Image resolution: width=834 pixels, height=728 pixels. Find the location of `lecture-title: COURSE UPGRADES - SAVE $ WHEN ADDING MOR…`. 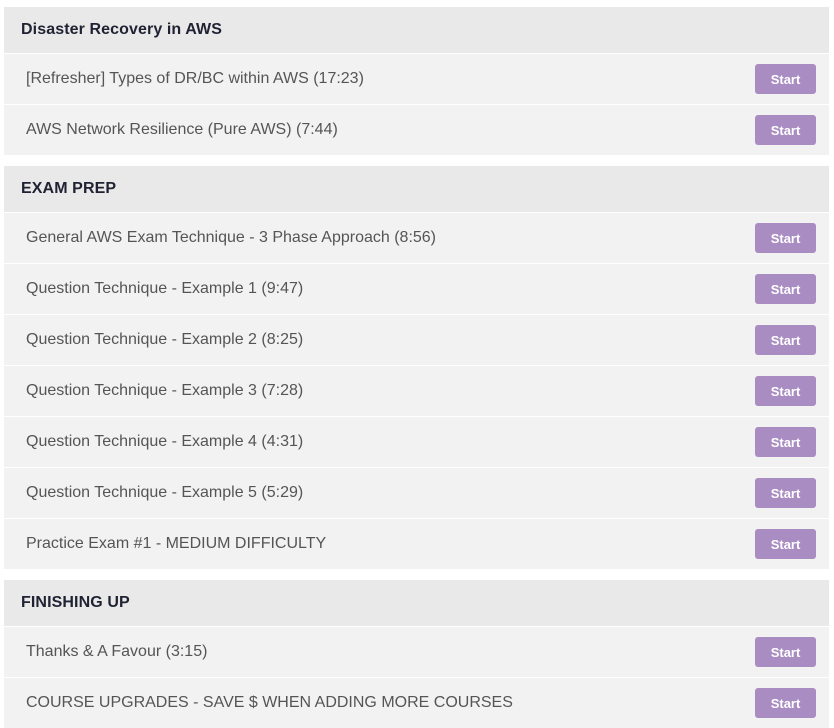

lecture-title: COURSE UPGRADES - SAVE $ WHEN ADDING MOR… is located at coordinates (269, 702).